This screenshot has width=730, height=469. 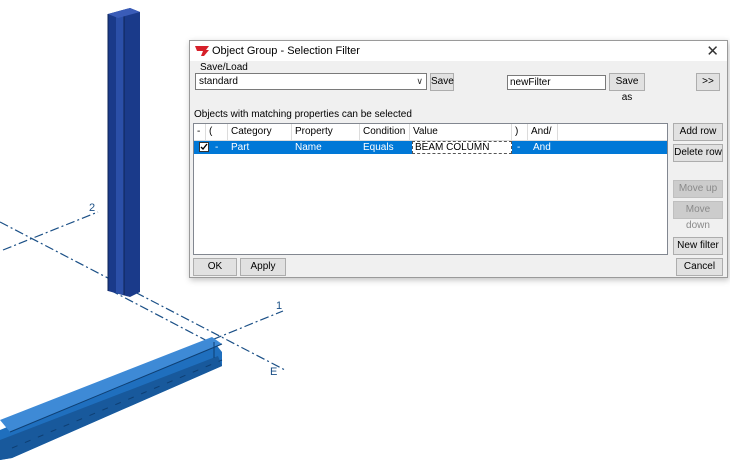 What do you see at coordinates (326, 147) in the screenshot?
I see `row-property: Name` at bounding box center [326, 147].